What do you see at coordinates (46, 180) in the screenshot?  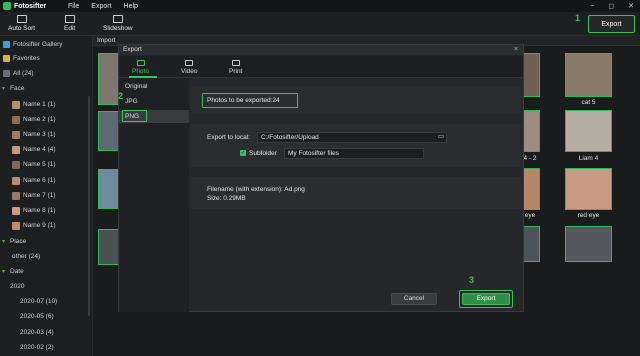 I see `sidebar-item-face: Name 6 (1)` at bounding box center [46, 180].